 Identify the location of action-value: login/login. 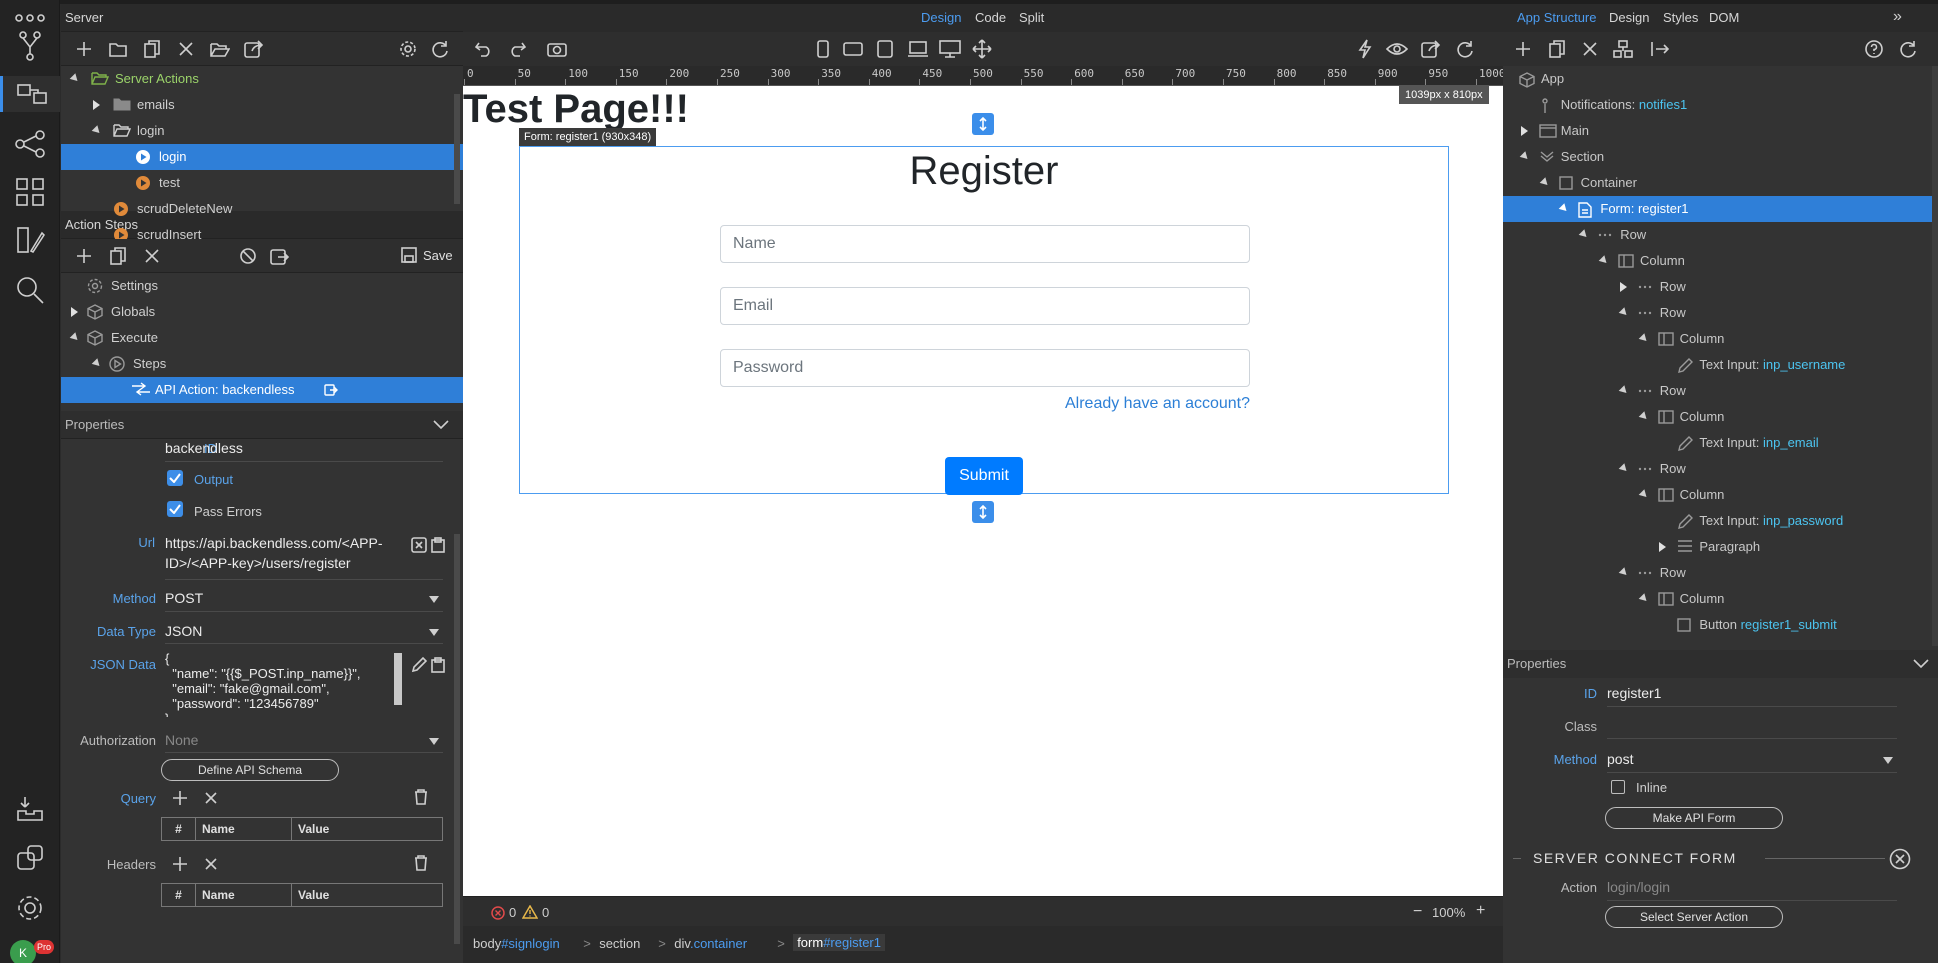
(1638, 887).